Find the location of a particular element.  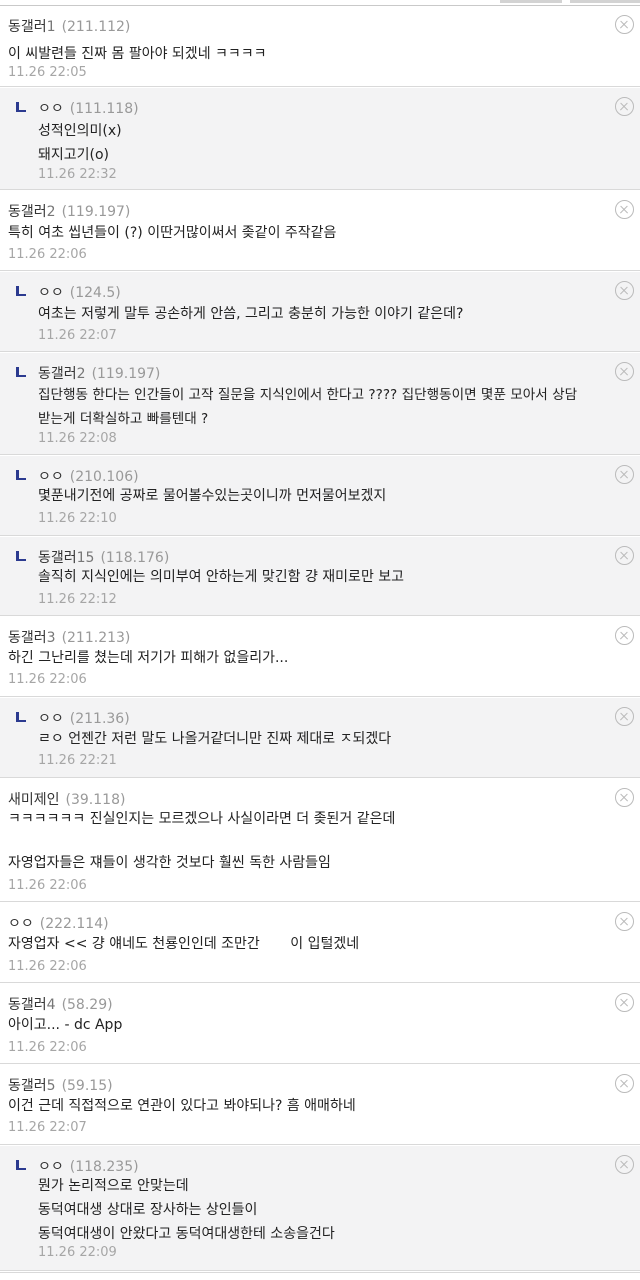

comment-body: 특히 여초 씹년들이 (?) 이딴거많이써서 좆같이 주작같음 is located at coordinates (172, 233).